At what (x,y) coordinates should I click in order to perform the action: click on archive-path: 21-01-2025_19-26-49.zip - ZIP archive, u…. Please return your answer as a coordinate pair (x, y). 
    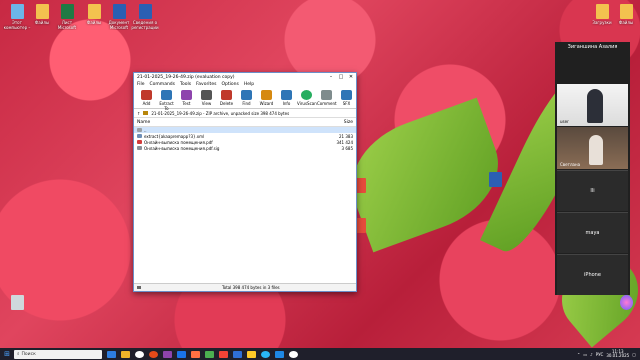
    Looking at the image, I should click on (220, 113).